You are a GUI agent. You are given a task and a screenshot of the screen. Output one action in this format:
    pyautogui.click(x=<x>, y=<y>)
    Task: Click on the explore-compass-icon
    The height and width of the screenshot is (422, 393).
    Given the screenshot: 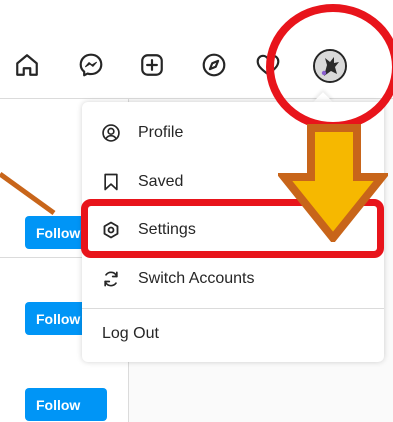 What is the action you would take?
    pyautogui.click(x=214, y=65)
    